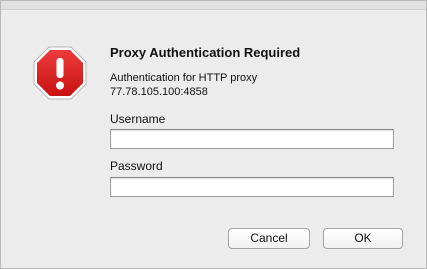 Image resolution: width=427 pixels, height=269 pixels. What do you see at coordinates (269, 238) in the screenshot?
I see `cancel-button: Cancel` at bounding box center [269, 238].